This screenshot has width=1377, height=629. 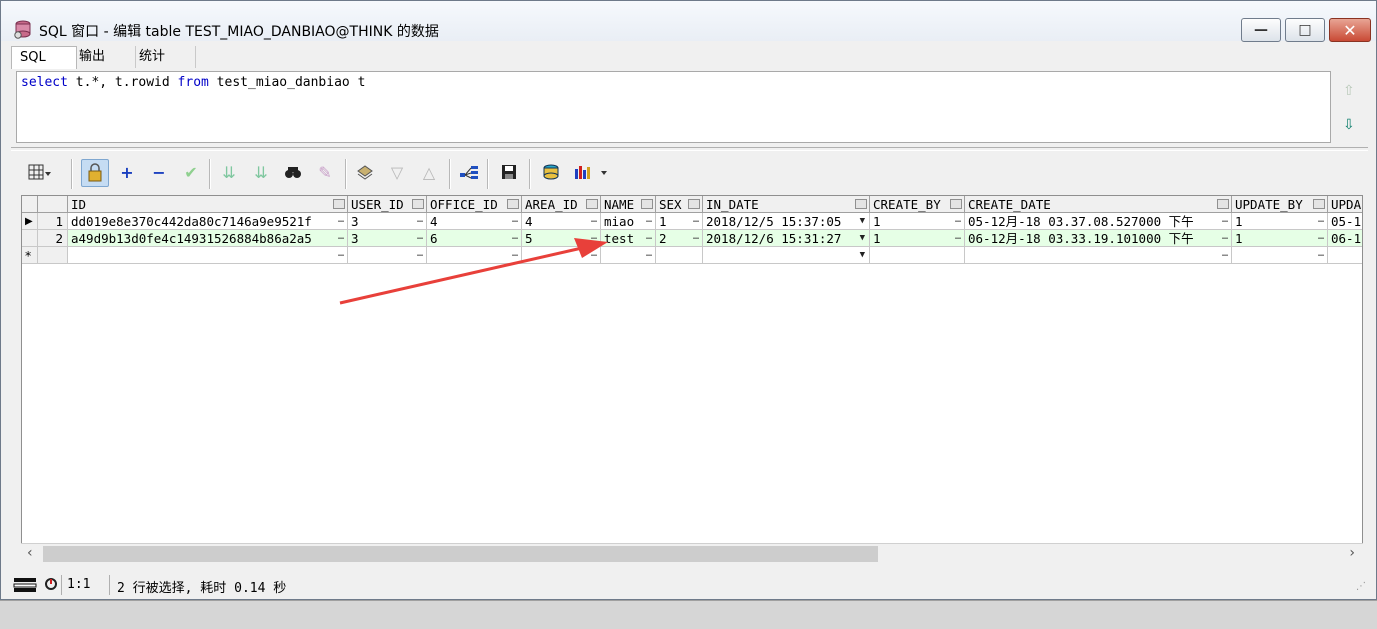 I want to click on tree-view-button, so click(x=469, y=173).